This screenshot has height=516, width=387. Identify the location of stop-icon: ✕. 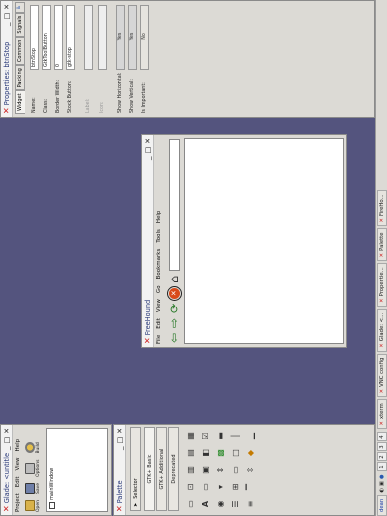
(174, 293).